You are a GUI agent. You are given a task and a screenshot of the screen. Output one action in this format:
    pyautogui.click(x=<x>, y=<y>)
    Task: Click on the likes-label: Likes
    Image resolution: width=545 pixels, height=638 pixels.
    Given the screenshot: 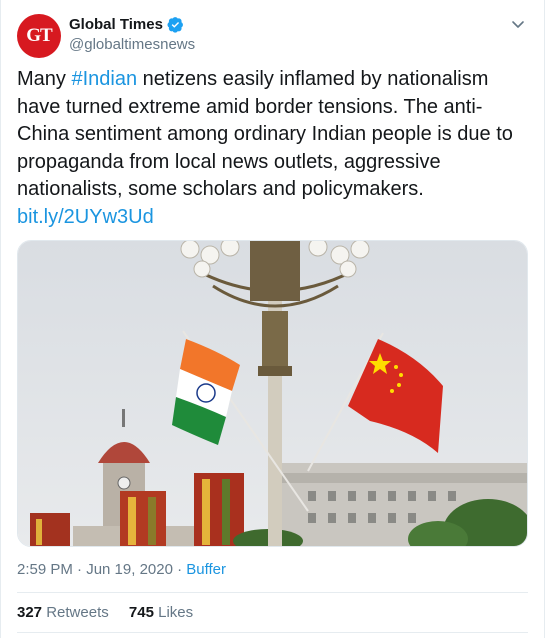 What is the action you would take?
    pyautogui.click(x=176, y=612)
    